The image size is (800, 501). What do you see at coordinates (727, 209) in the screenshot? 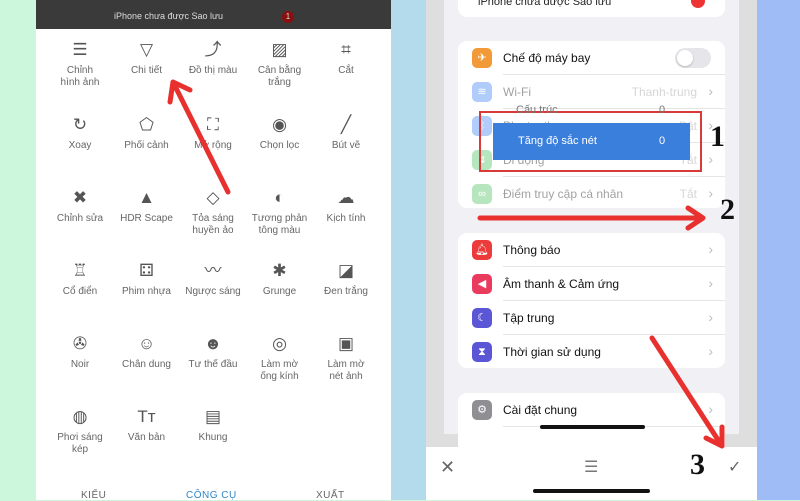
I see `step-number-2: 2` at bounding box center [727, 209].